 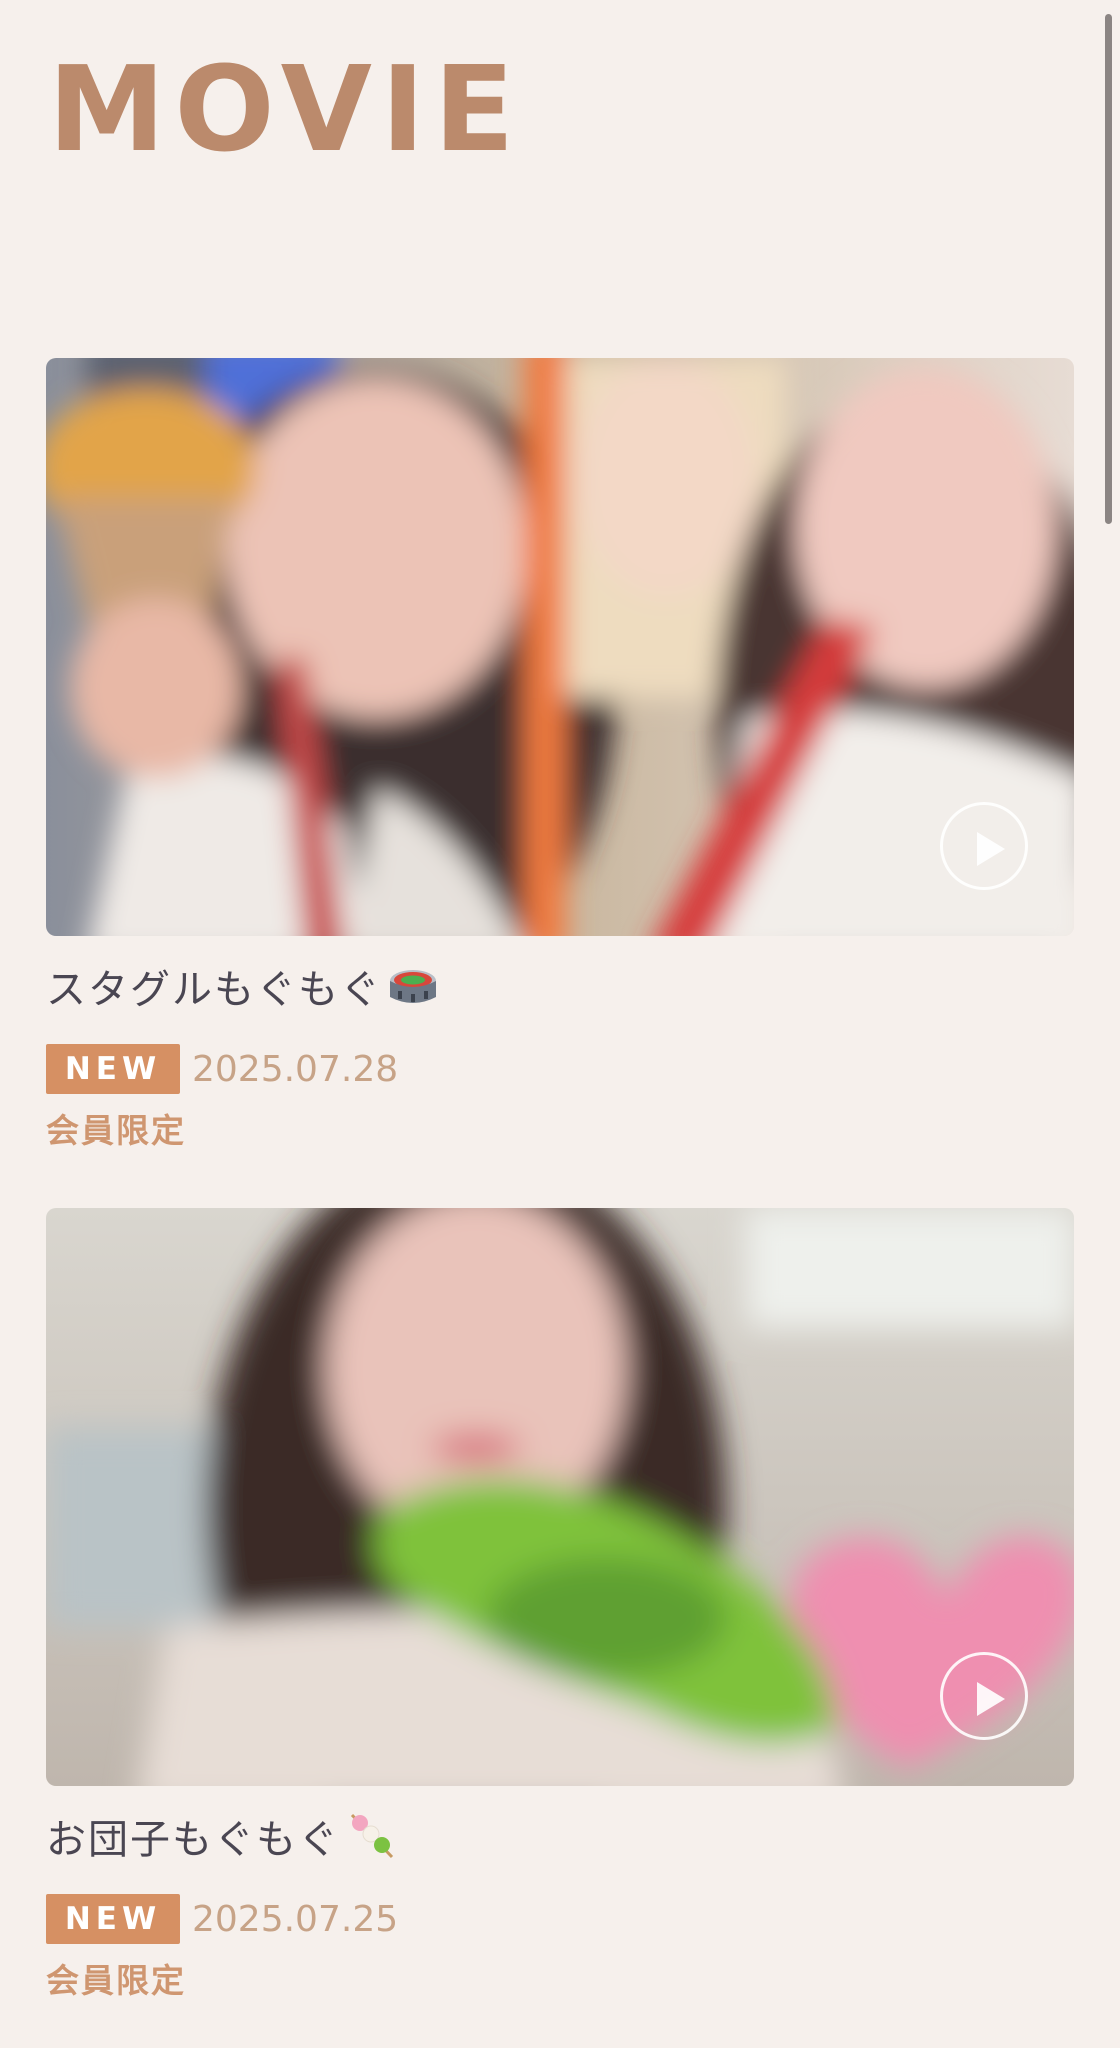 What do you see at coordinates (560, 1836) in the screenshot?
I see `movie-title-row: お団子もぐもぐ` at bounding box center [560, 1836].